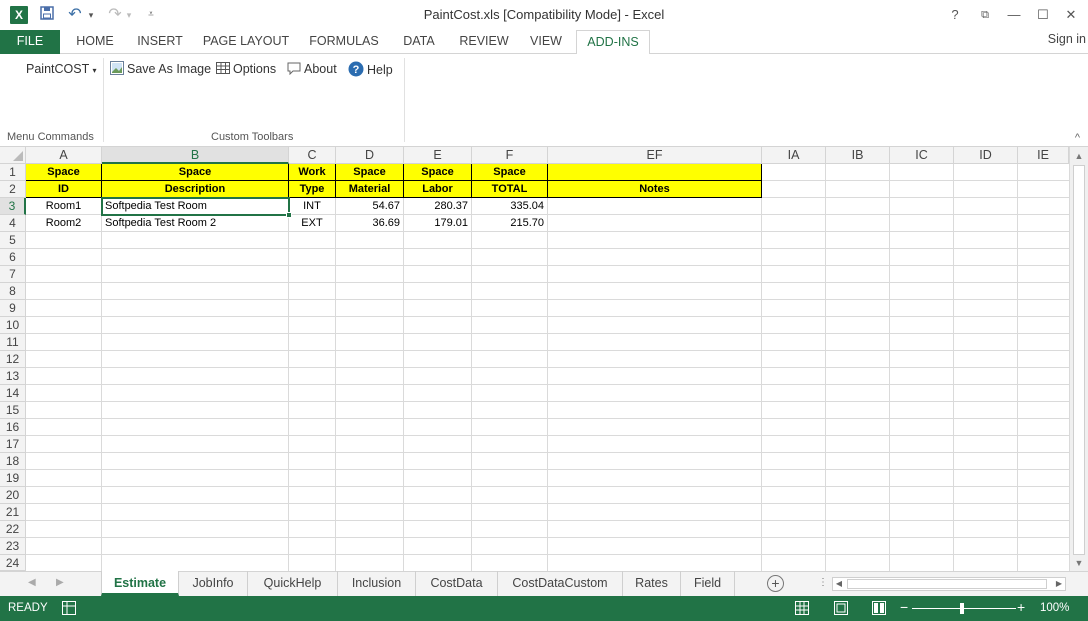  What do you see at coordinates (1077, 138) in the screenshot?
I see `collapse-ribbon-icon: ^` at bounding box center [1077, 138].